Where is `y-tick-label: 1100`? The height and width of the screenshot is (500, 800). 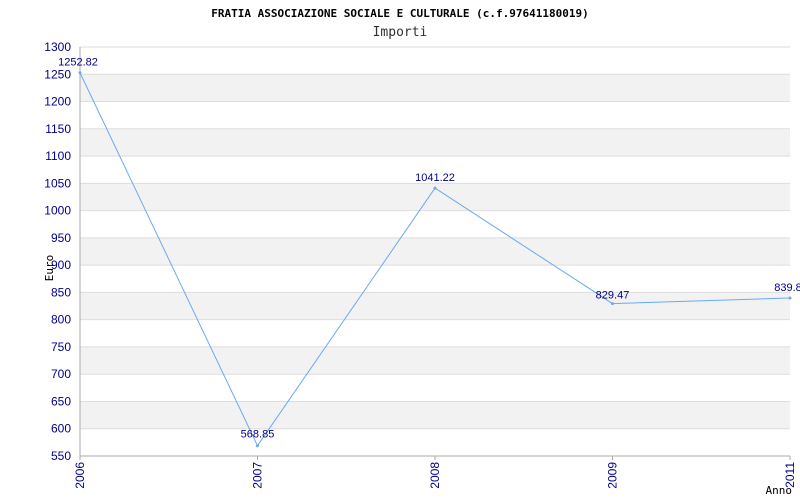 y-tick-label: 1100 is located at coordinates (58, 156).